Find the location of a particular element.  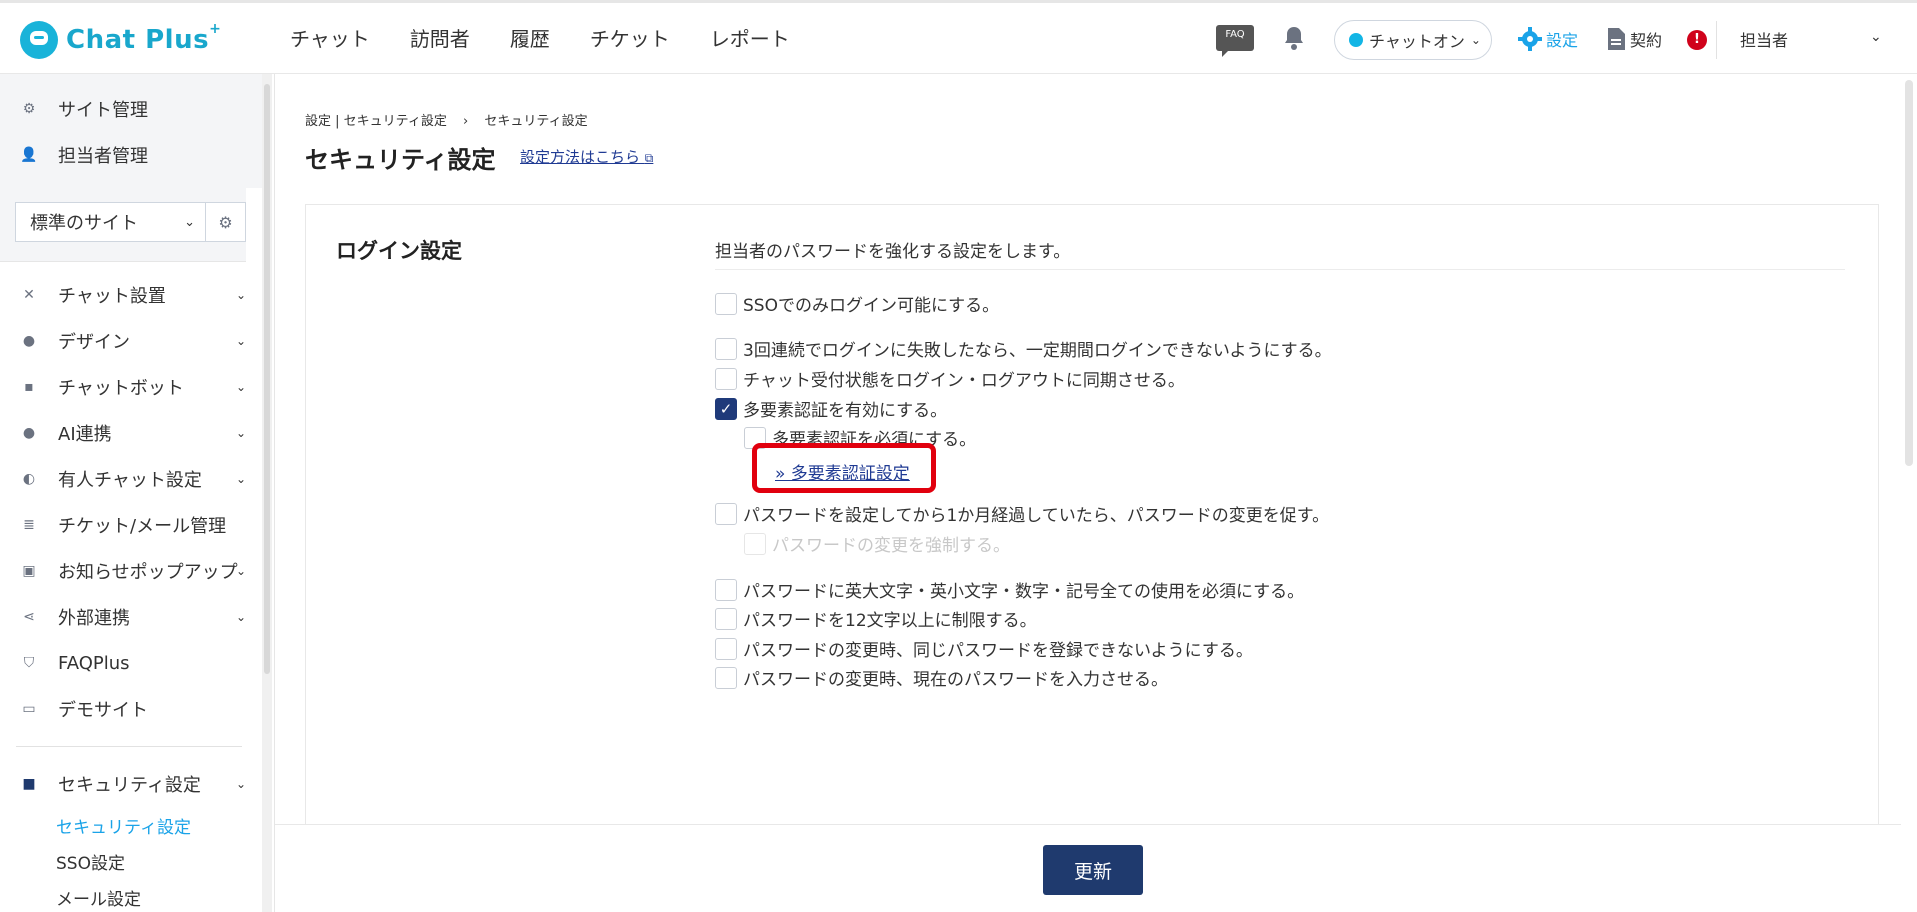

option-label: SSOでのみログイン可能にする。 is located at coordinates (871, 306).